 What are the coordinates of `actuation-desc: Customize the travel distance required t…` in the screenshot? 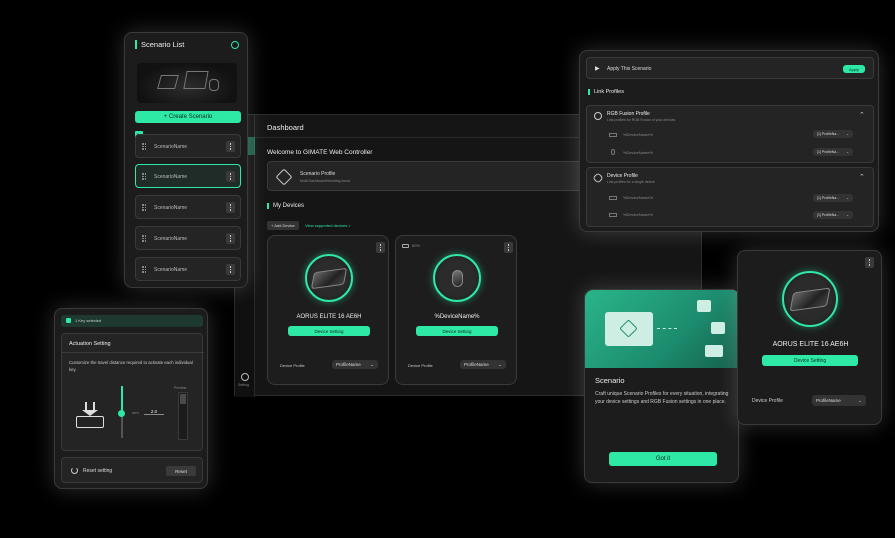 It's located at (131, 366).